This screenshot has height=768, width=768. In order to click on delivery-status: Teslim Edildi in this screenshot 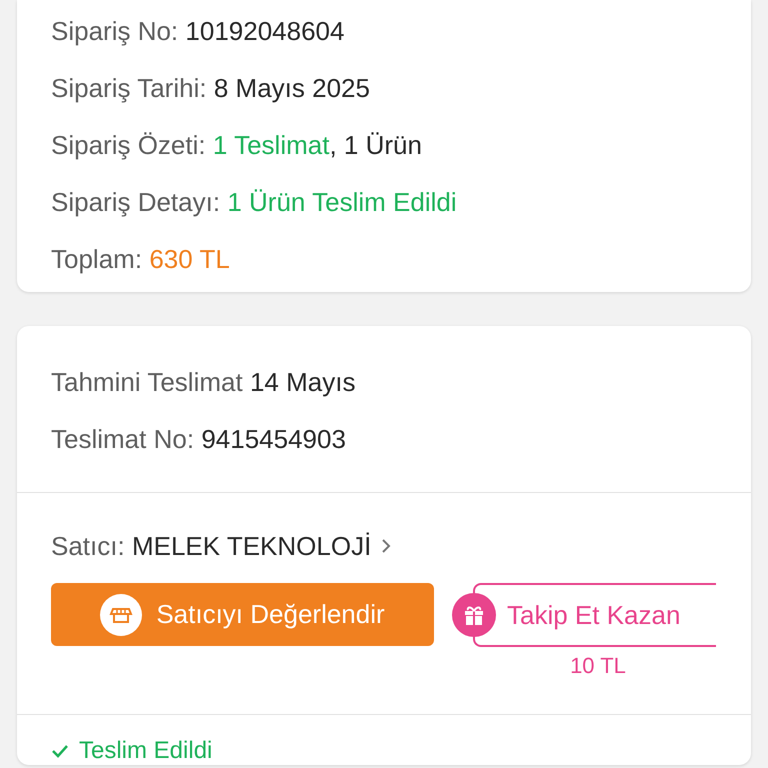, I will do `click(145, 751)`.